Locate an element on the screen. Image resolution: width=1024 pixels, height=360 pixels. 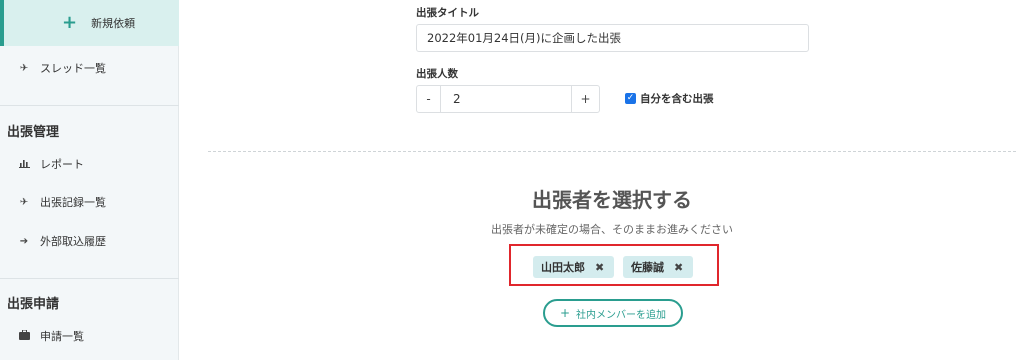
trip-title-input is located at coordinates (612, 38).